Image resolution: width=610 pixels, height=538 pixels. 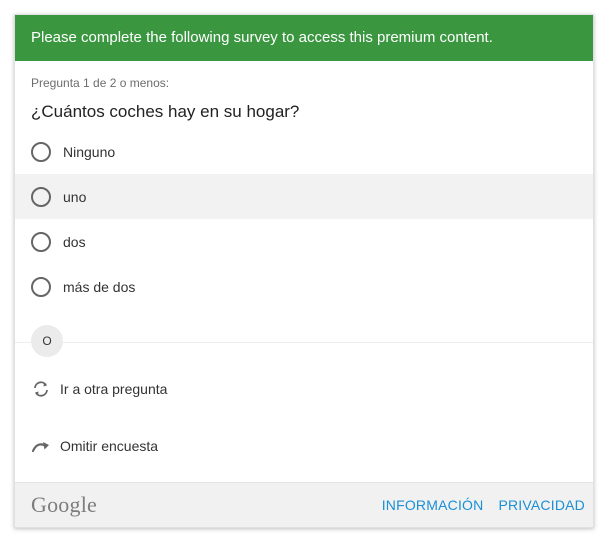 I want to click on answer-label: uno, so click(x=75, y=196).